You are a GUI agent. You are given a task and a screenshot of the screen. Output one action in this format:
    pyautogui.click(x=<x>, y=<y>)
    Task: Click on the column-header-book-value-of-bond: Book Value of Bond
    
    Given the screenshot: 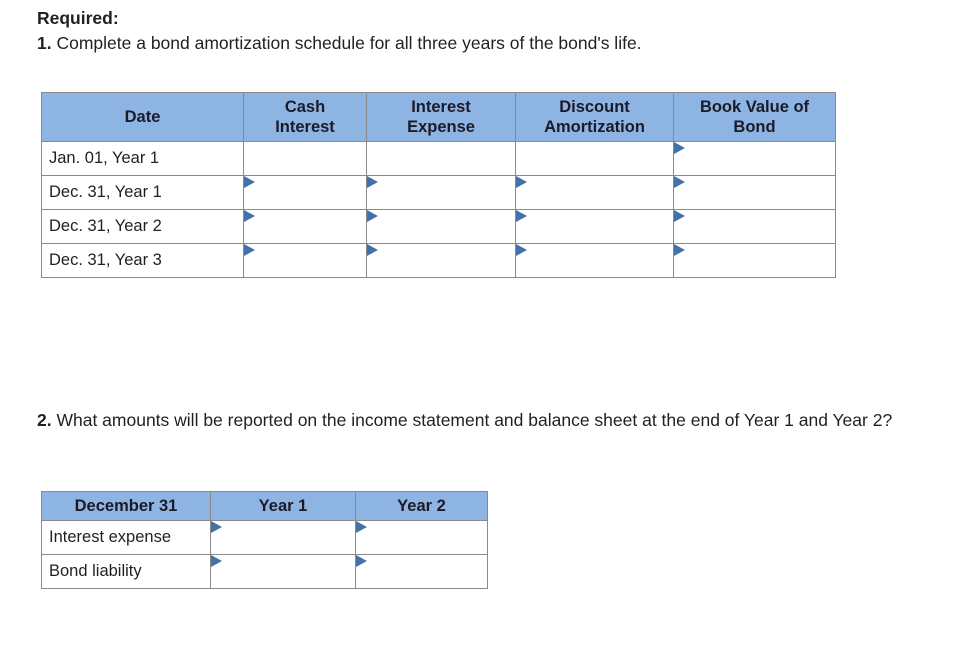 What is the action you would take?
    pyautogui.click(x=754, y=117)
    